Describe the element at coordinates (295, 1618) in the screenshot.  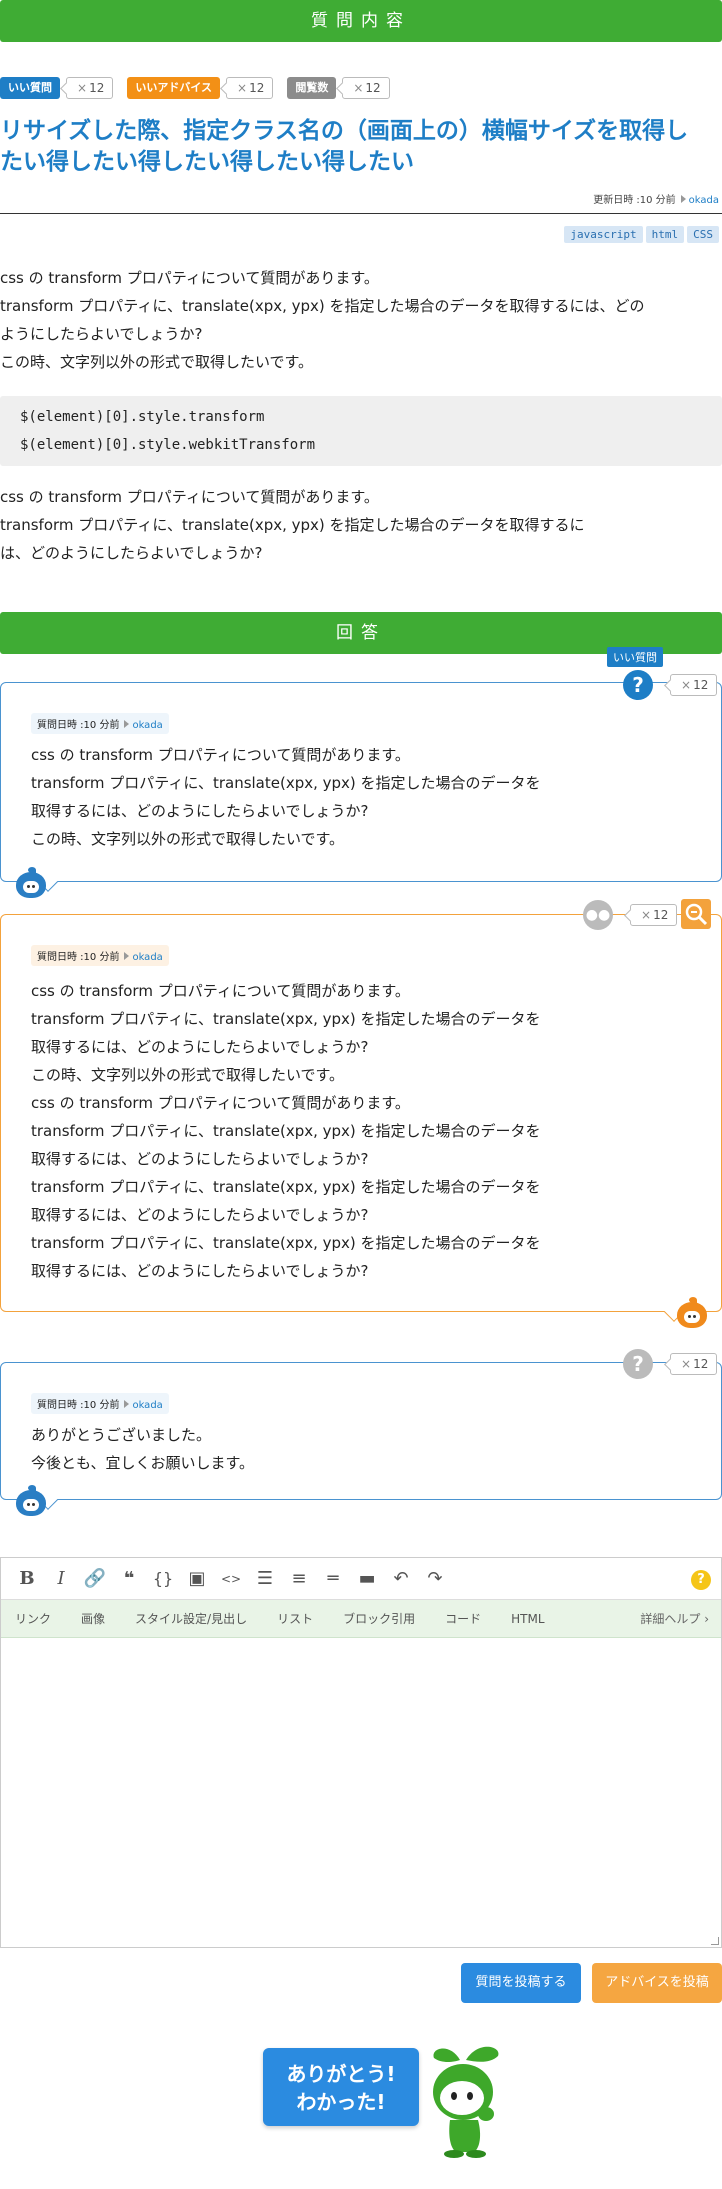
I see `tab-list: リスト` at that location.